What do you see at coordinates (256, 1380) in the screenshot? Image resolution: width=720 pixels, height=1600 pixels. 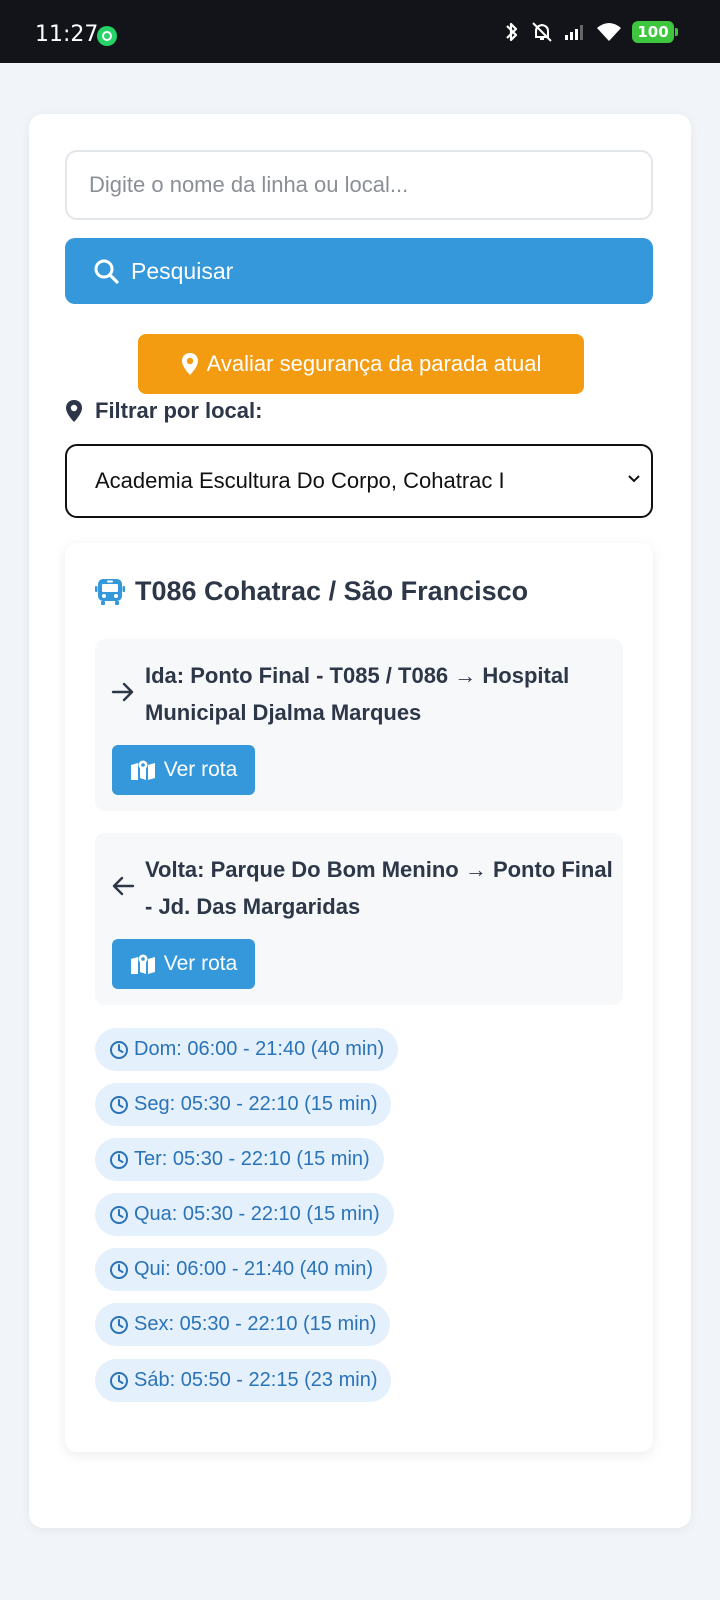 I see `schedule-text: Sáb: 05:50 - 22:15 (23 min)` at bounding box center [256, 1380].